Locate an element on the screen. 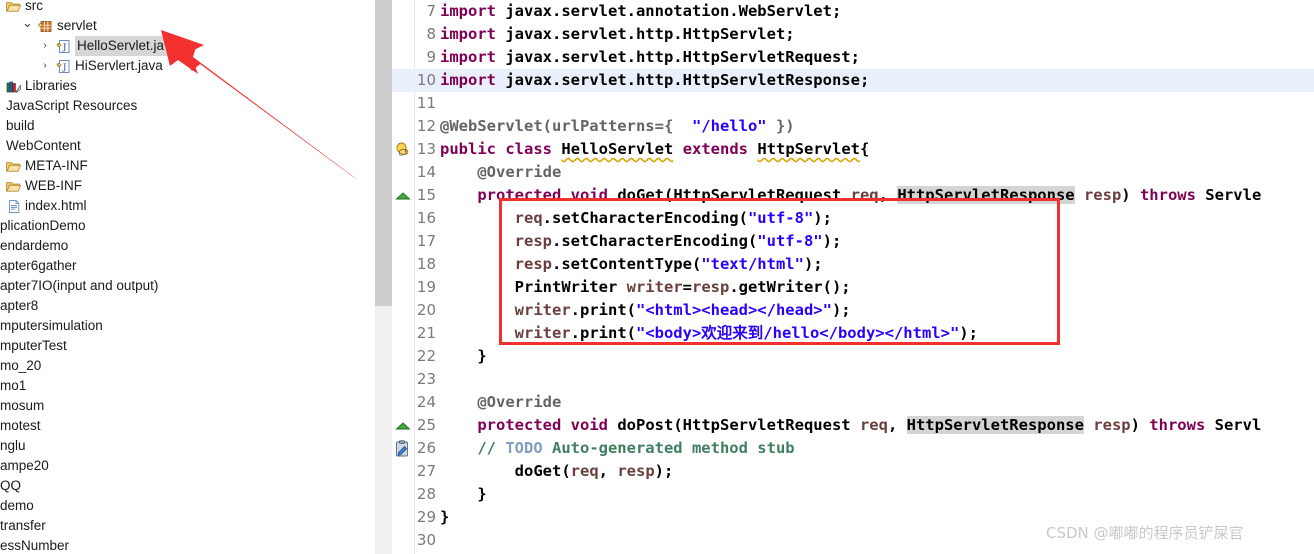  tree-item-essnumber: essNumber is located at coordinates (187, 545).